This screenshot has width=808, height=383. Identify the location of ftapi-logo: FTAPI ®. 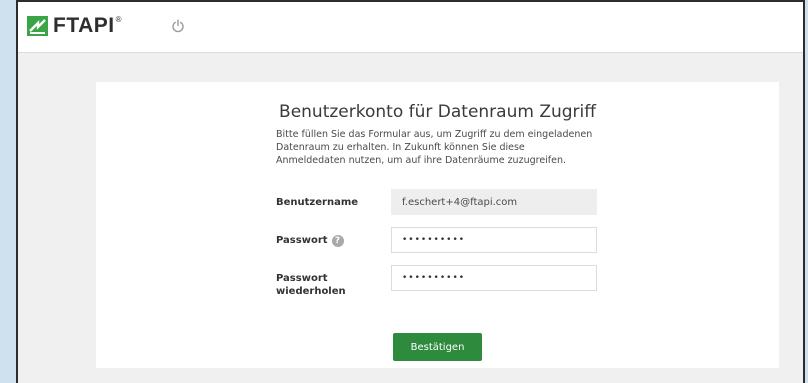
(74, 26).